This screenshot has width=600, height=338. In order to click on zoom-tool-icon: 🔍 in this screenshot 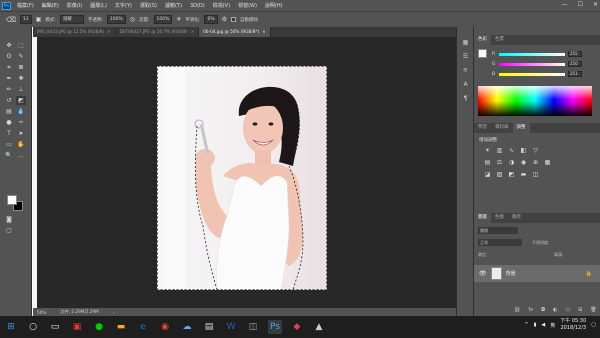, I will do `click(9, 155)`.